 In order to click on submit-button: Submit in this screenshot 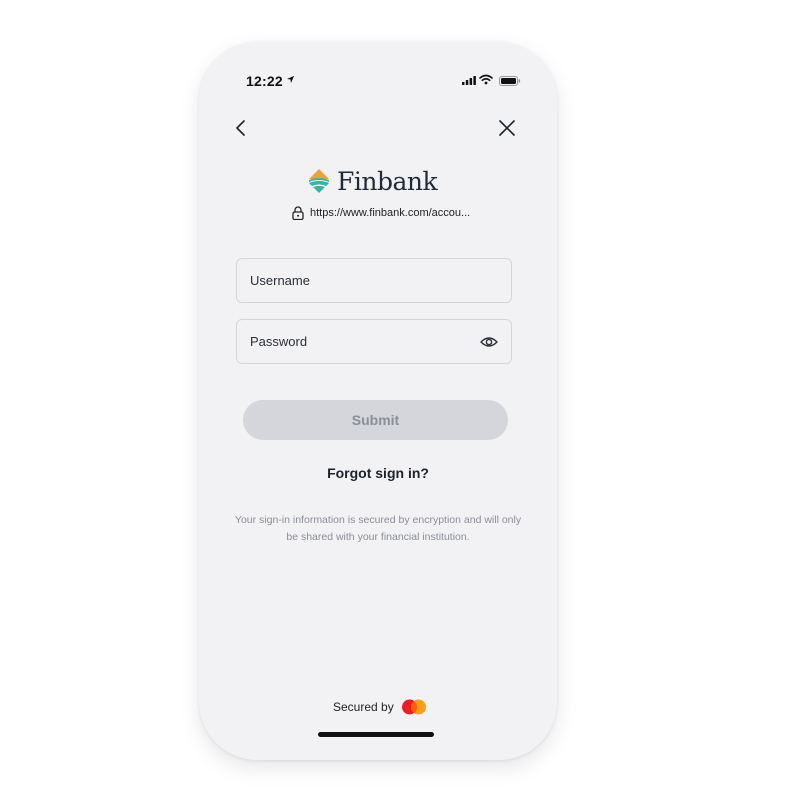, I will do `click(375, 420)`.